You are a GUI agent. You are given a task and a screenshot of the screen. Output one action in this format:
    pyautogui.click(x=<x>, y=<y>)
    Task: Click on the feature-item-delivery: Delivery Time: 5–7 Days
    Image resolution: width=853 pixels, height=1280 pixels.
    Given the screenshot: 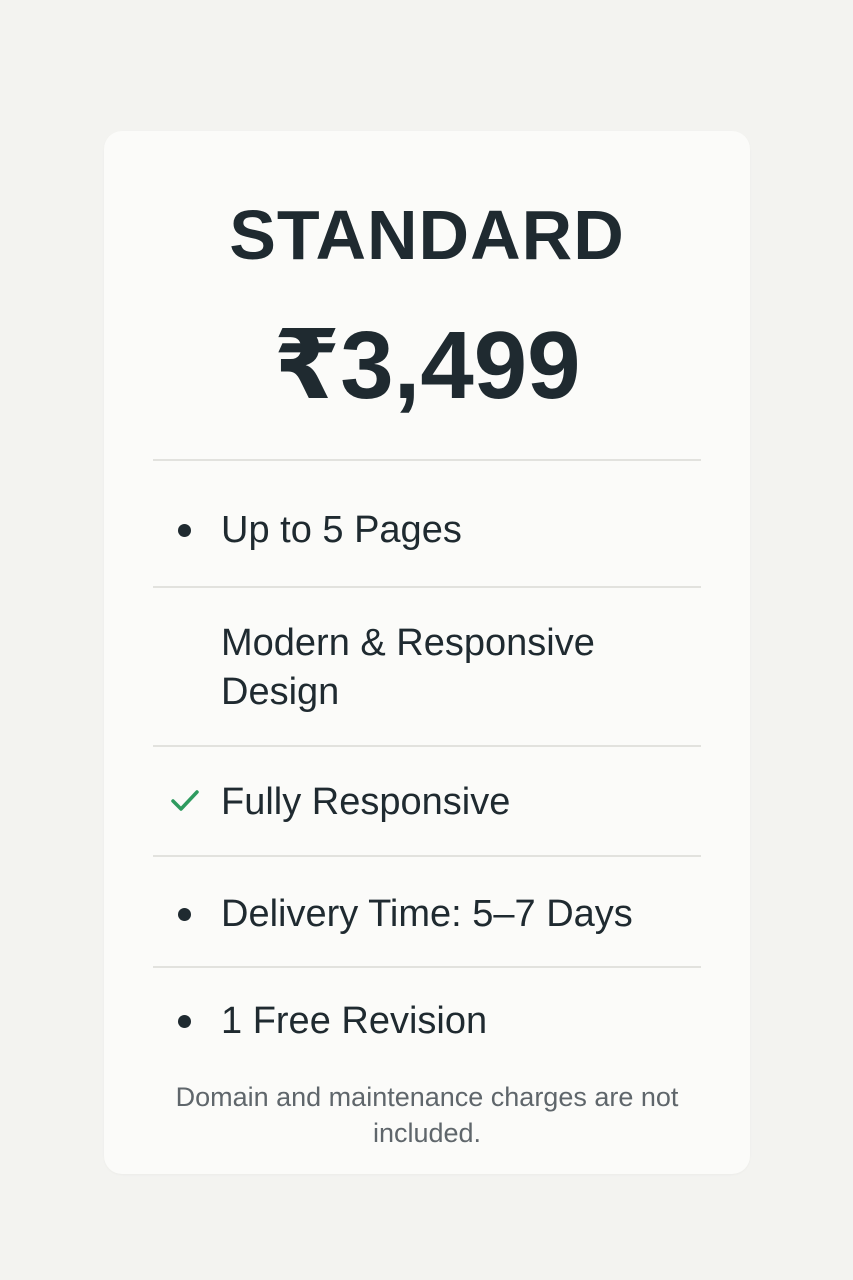 What is the action you would take?
    pyautogui.click(x=427, y=911)
    